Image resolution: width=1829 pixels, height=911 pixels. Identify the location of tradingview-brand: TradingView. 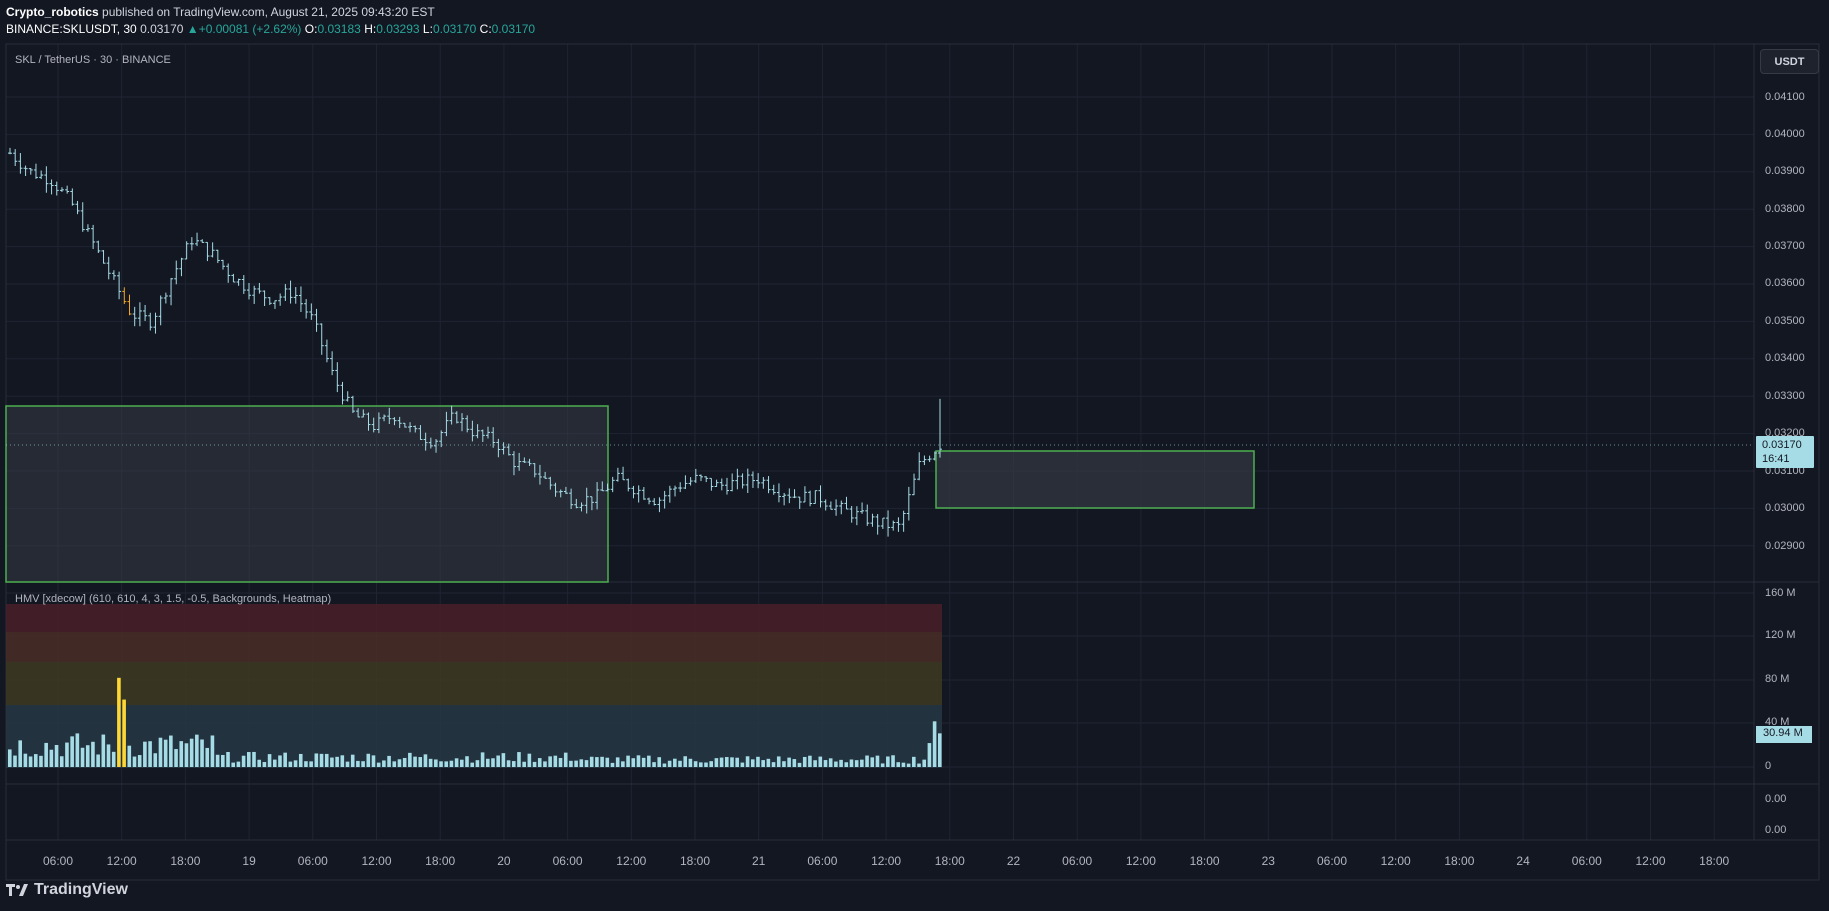
(67, 890).